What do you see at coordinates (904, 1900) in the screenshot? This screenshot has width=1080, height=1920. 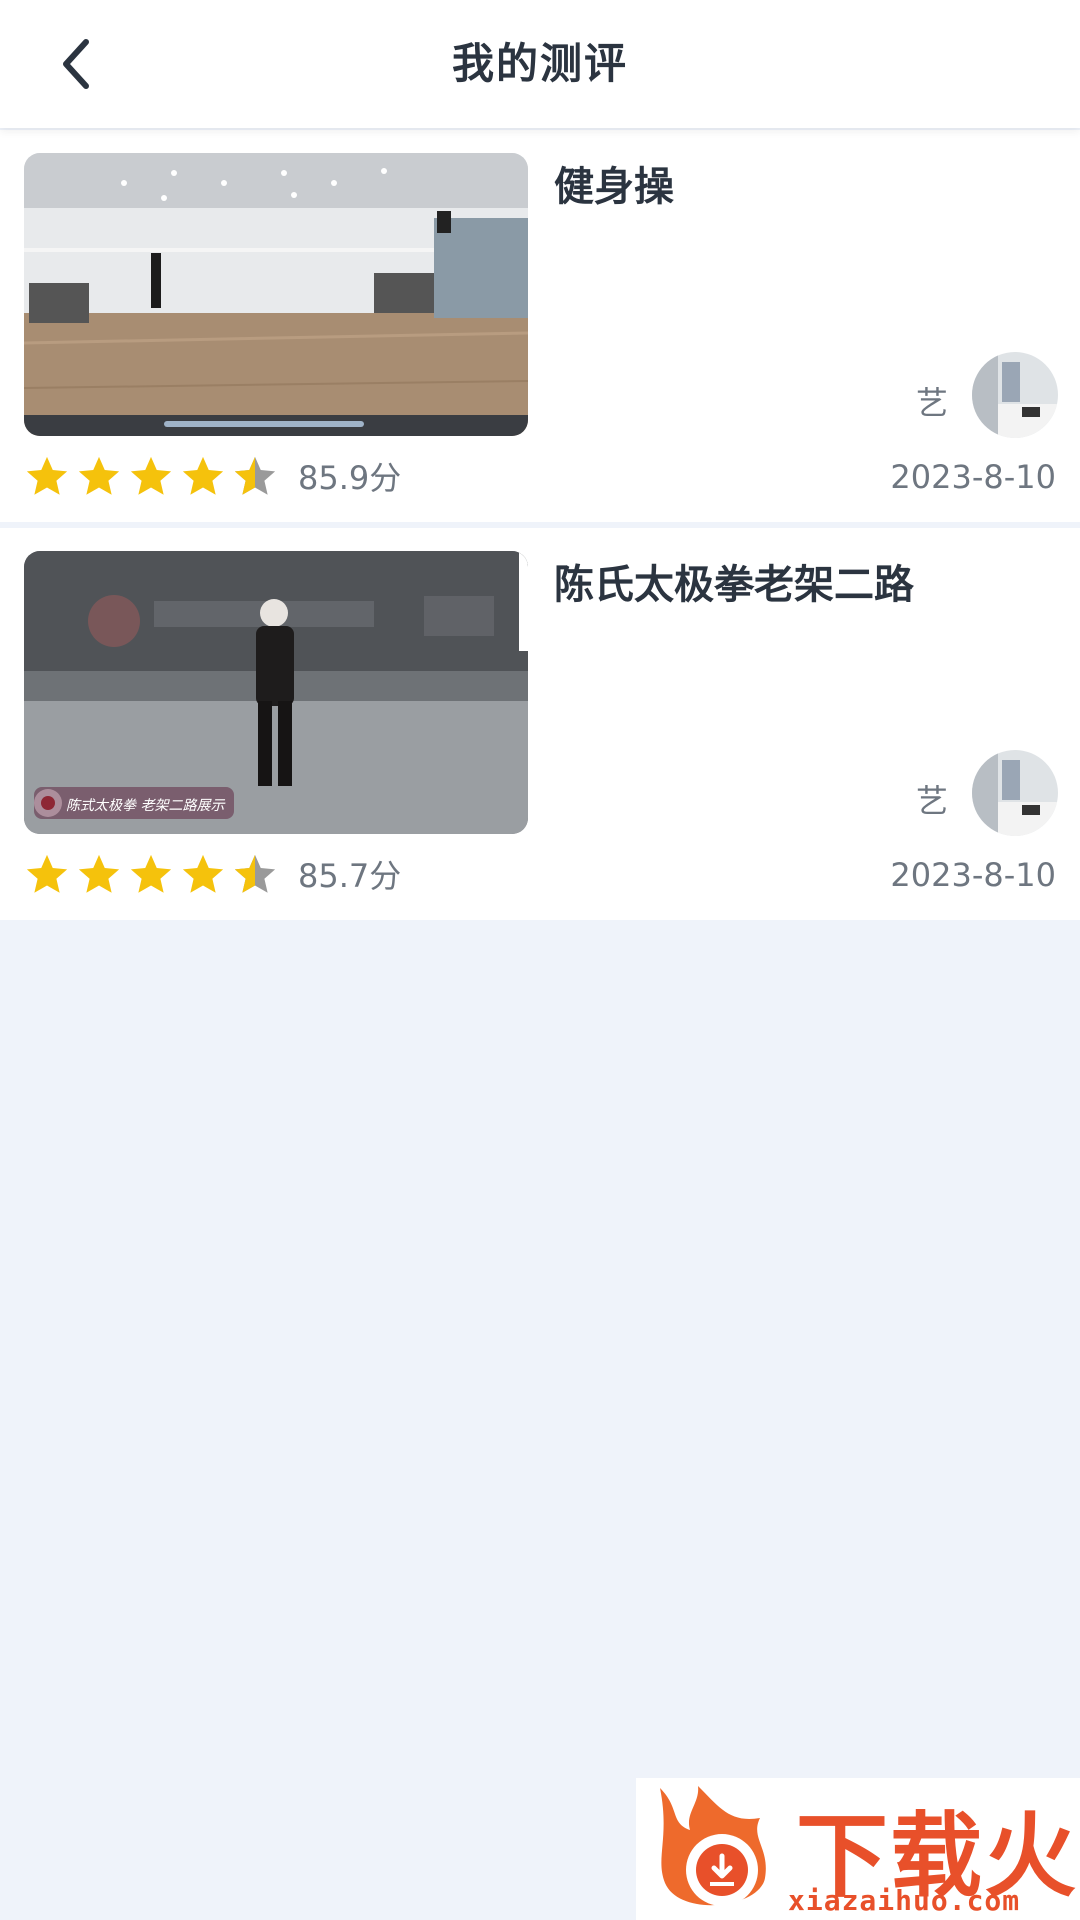 I see `watermark-url: xiazaihuo.com` at bounding box center [904, 1900].